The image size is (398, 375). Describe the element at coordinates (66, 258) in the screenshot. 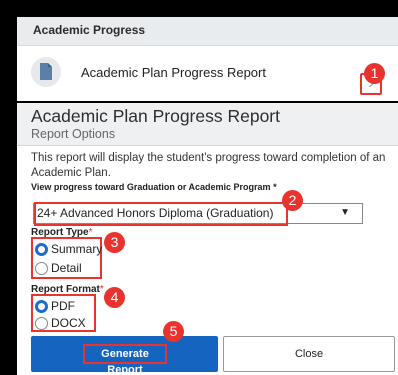

I see `report-type-group: Summary Detail` at that location.